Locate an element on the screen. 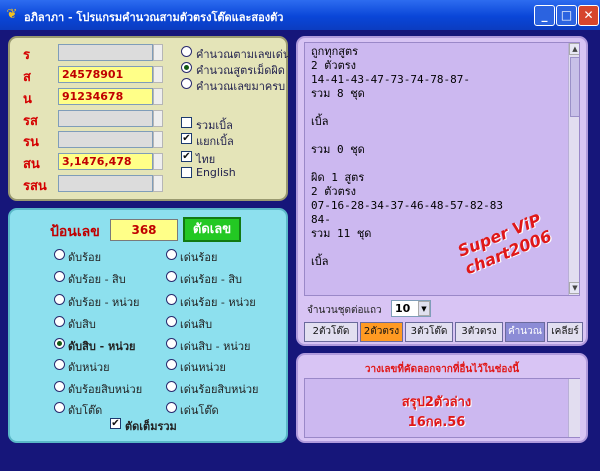 This screenshot has width=600, height=471. result-tab-4: คำนวณ is located at coordinates (525, 332).